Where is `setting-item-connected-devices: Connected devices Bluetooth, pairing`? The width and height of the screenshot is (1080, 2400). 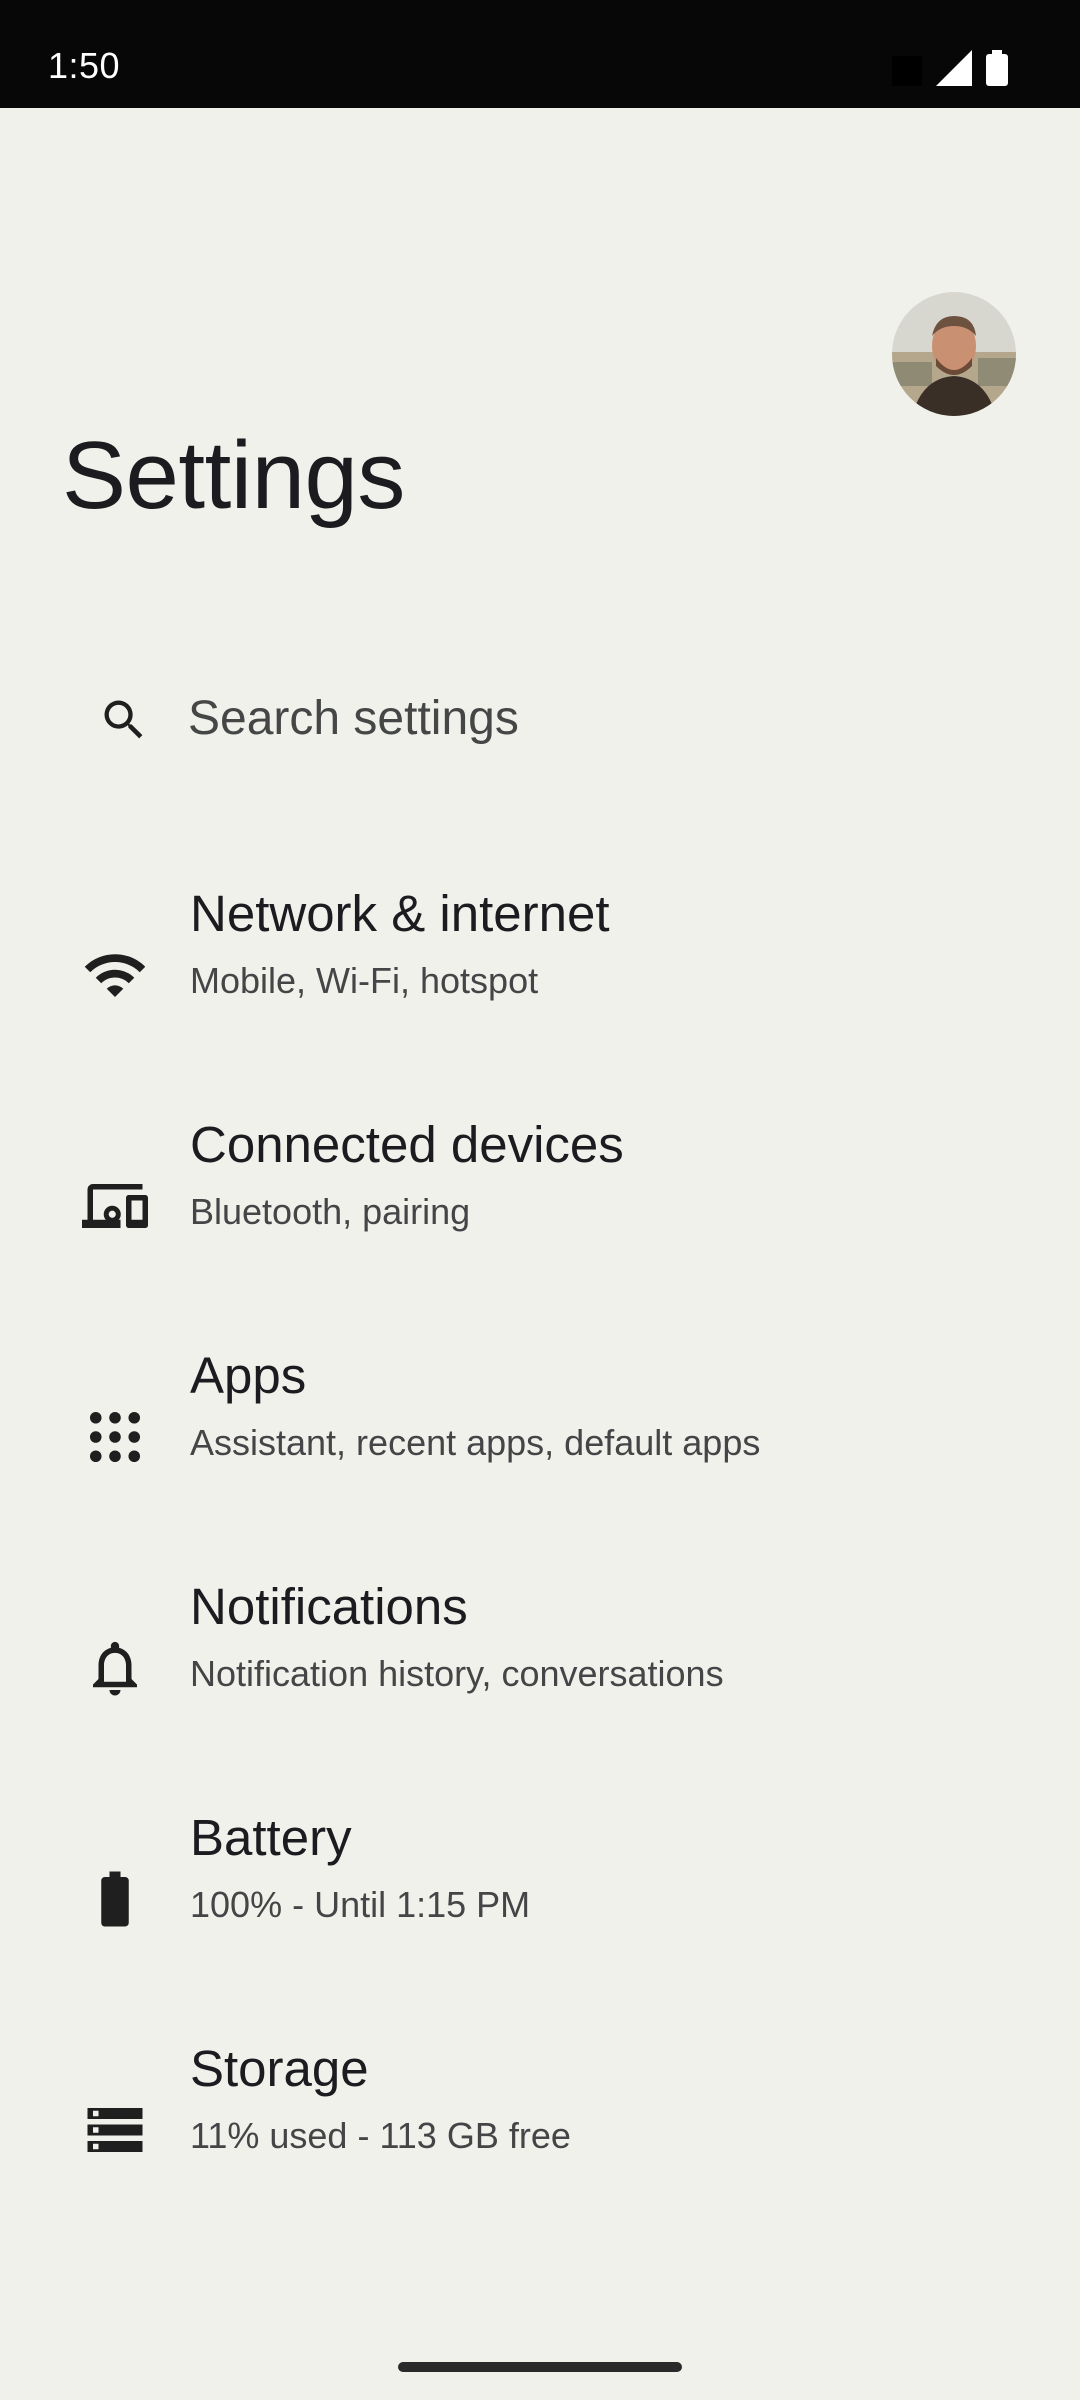
setting-item-connected-devices: Connected devices Bluetooth, pairing is located at coordinates (540, 1206).